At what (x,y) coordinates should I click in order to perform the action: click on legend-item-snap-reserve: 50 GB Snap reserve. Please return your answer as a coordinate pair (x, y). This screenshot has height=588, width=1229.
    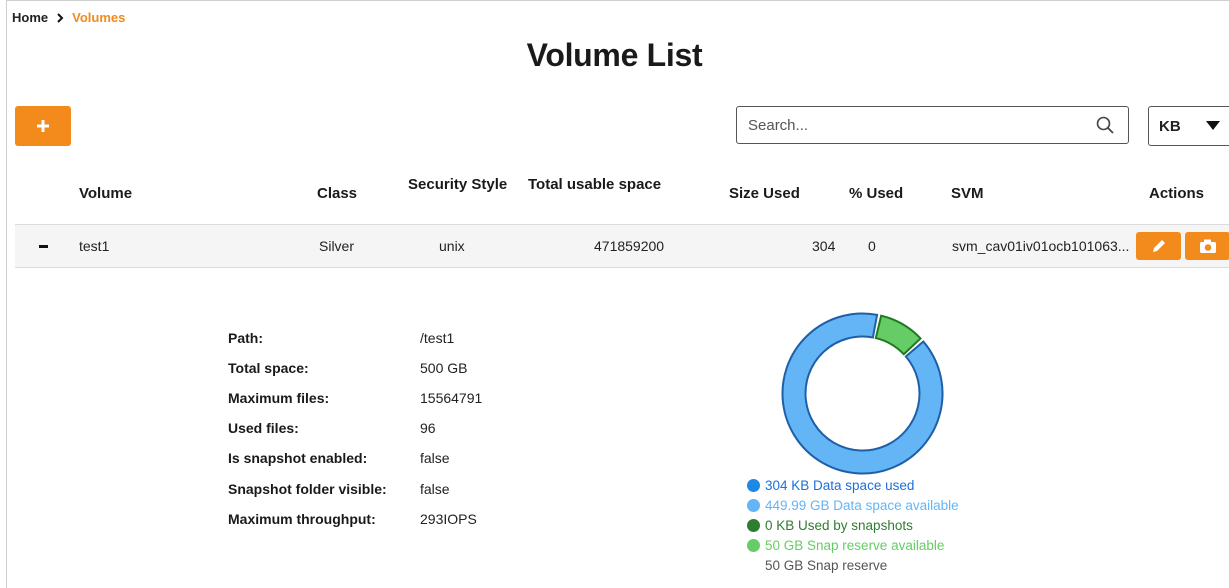
    Looking at the image, I should click on (853, 565).